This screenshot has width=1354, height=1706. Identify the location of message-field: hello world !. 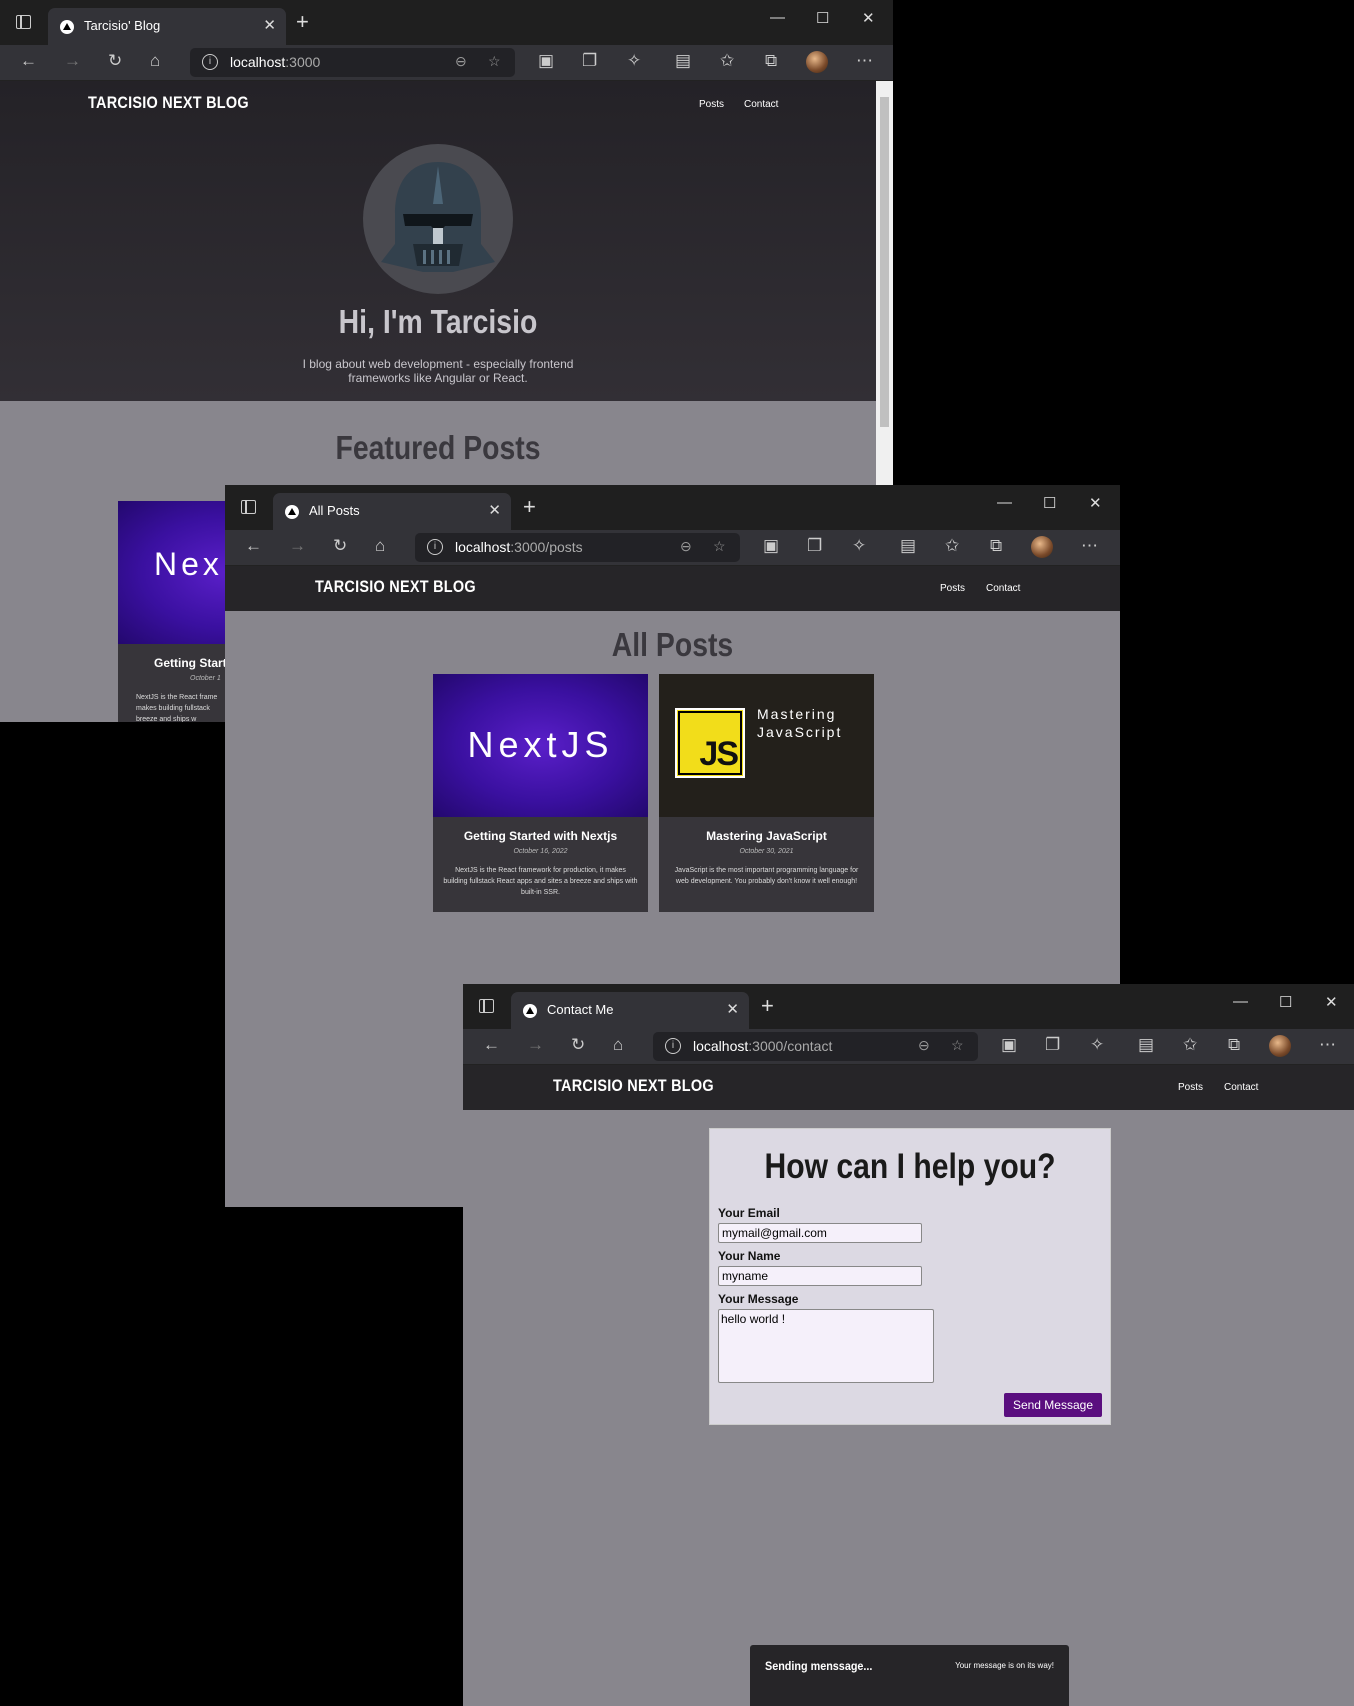
(826, 1346).